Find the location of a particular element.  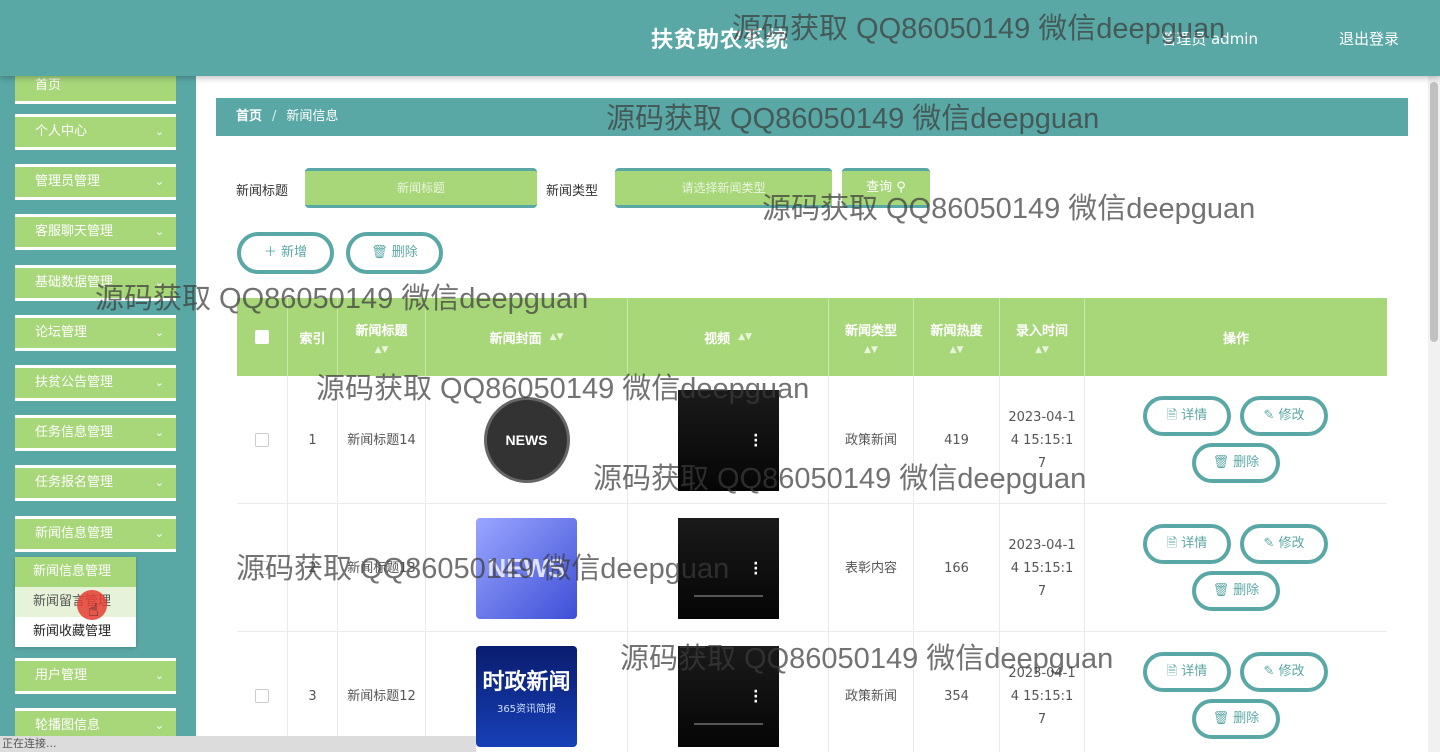

col-video: 视频 ▲▼ is located at coordinates (728, 337).